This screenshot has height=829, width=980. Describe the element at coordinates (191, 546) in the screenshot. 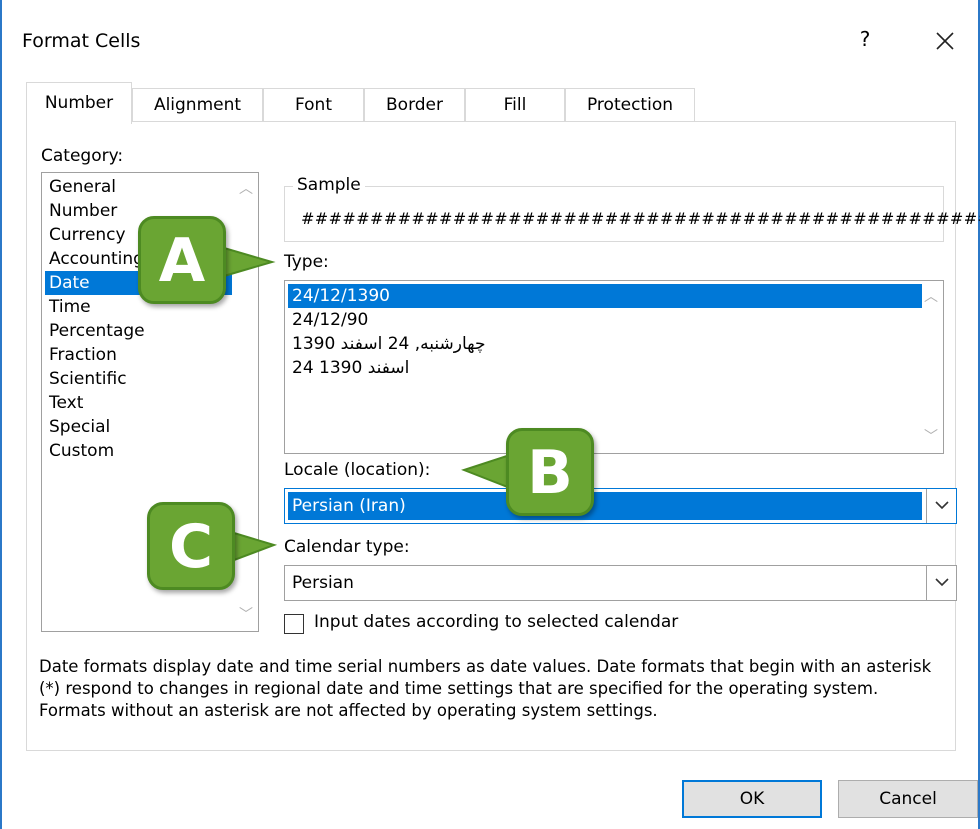

I see `callout-c-badge: C` at that location.